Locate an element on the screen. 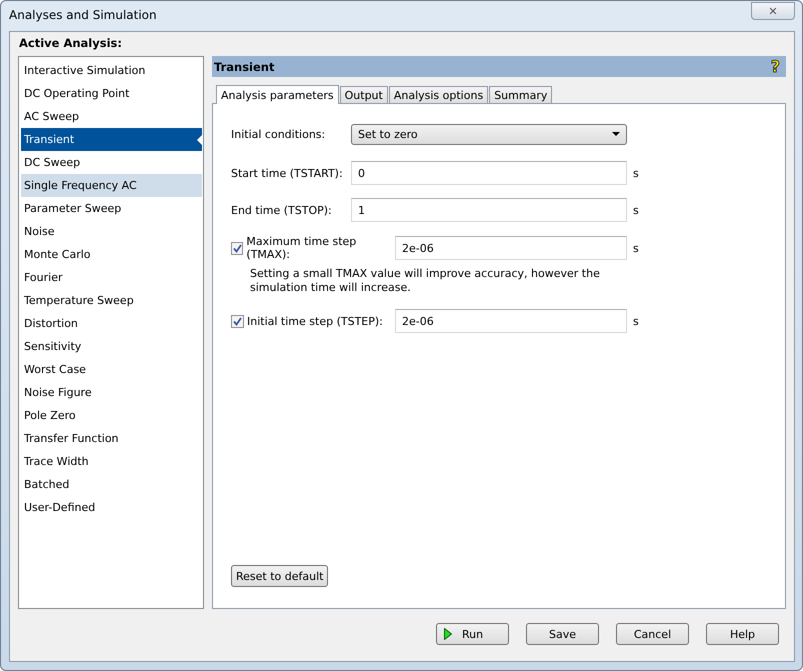  analysis-item: Fourier is located at coordinates (111, 277).